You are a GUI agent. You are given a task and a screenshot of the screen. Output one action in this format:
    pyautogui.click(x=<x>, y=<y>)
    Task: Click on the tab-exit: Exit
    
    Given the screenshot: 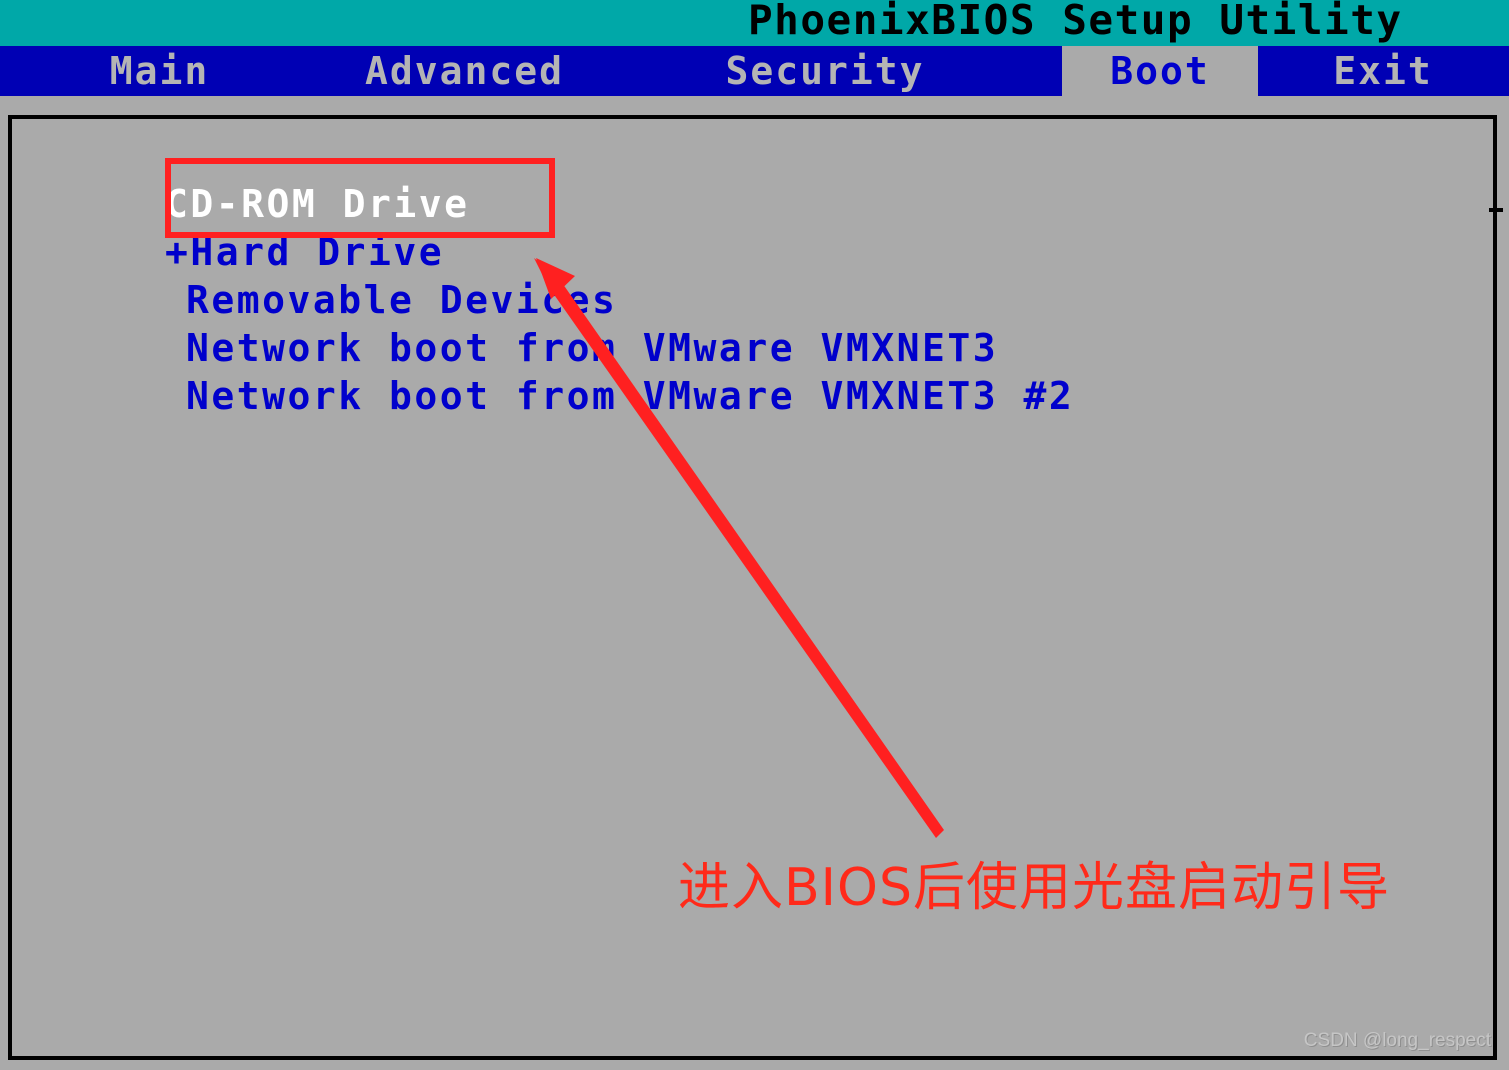 What is the action you would take?
    pyautogui.click(x=1383, y=71)
    